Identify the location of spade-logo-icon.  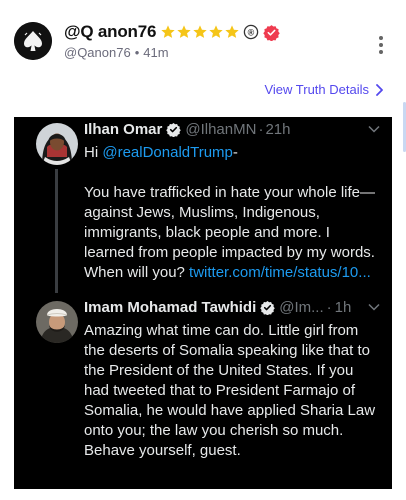
(33, 41).